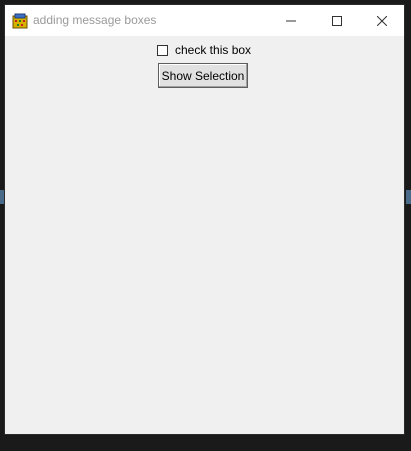 The height and width of the screenshot is (451, 411). I want to click on maximize-icon, so click(337, 20).